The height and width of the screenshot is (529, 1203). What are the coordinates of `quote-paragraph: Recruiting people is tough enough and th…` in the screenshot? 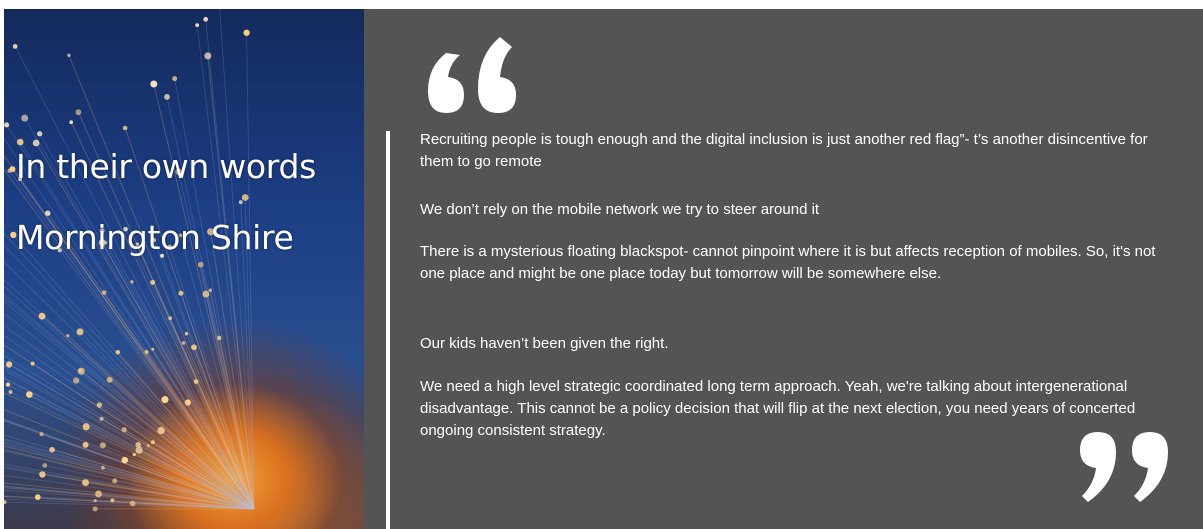 It's located at (784, 150).